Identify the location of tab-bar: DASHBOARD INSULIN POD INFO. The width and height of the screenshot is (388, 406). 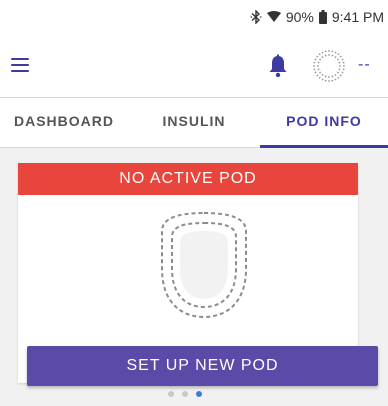
(194, 123).